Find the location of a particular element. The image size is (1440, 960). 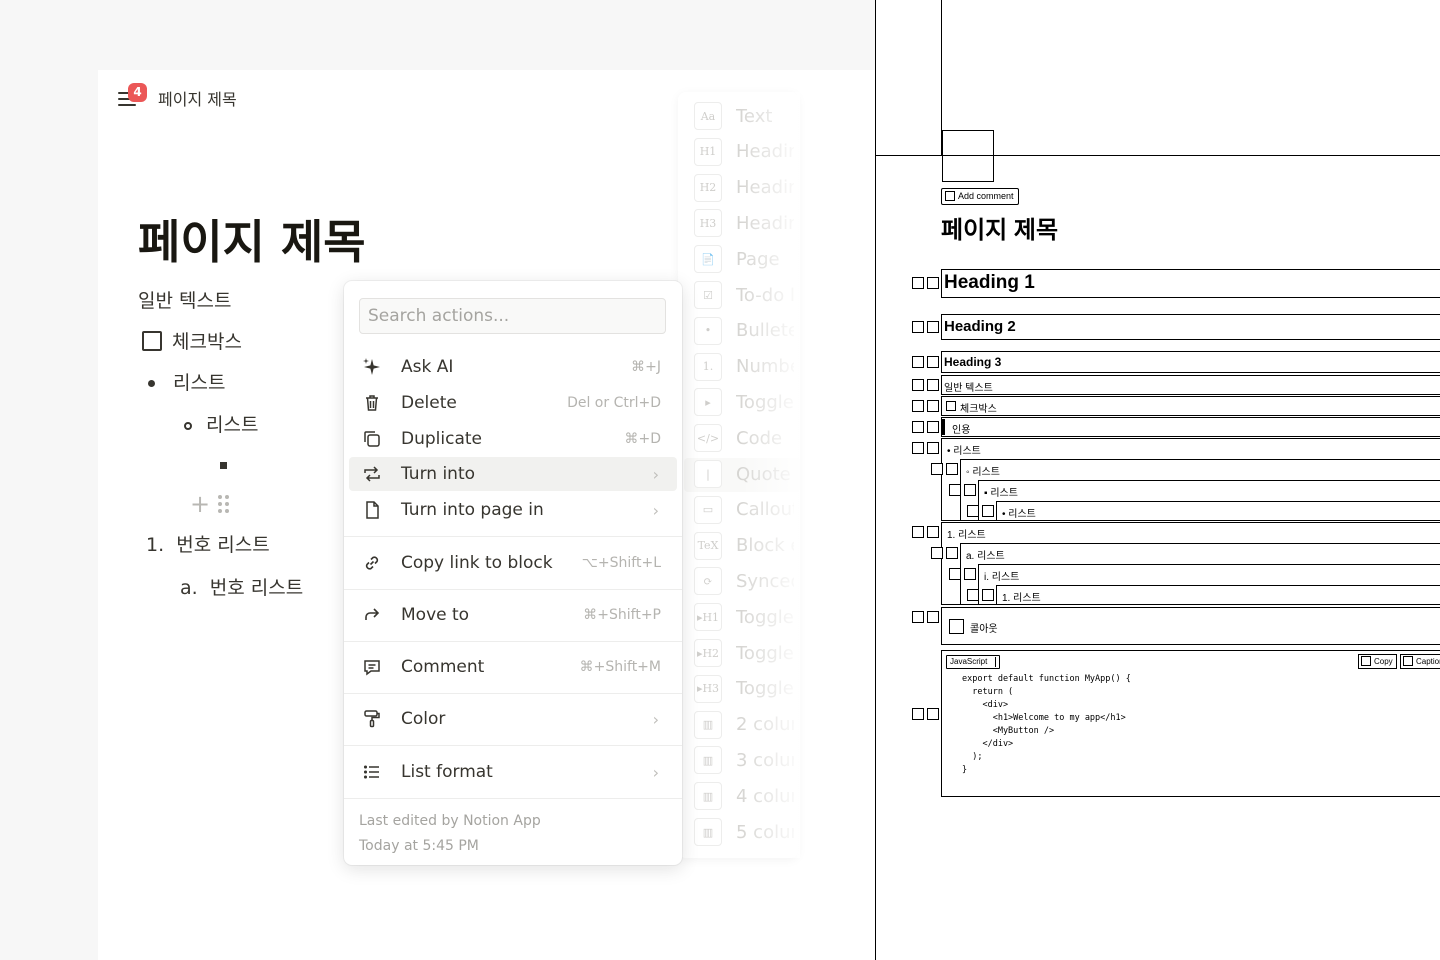

numbered-list-block: 1. 리스트 is located at coordinates (1218, 595).